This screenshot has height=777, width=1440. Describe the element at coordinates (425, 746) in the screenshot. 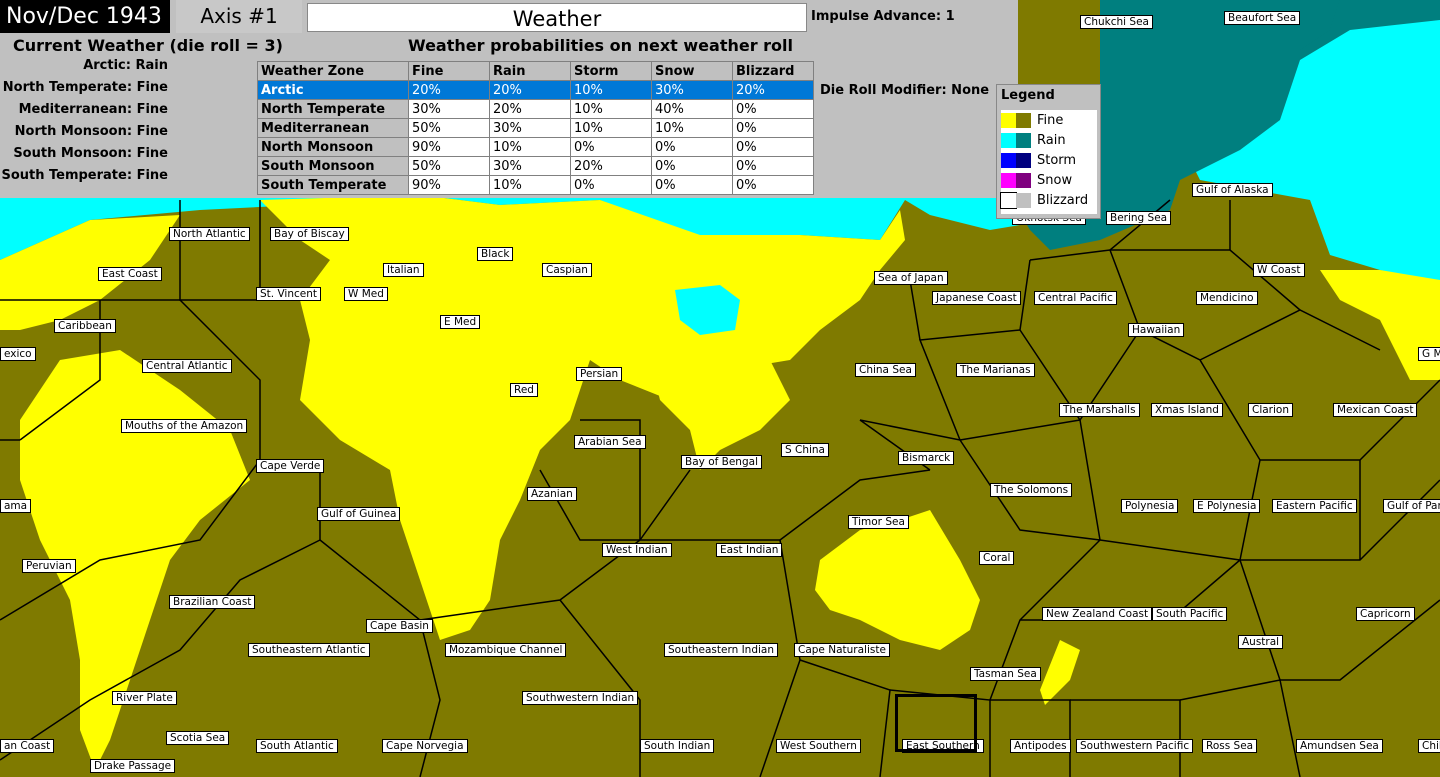

I see `sea-area-label: Cape Norvegia` at that location.